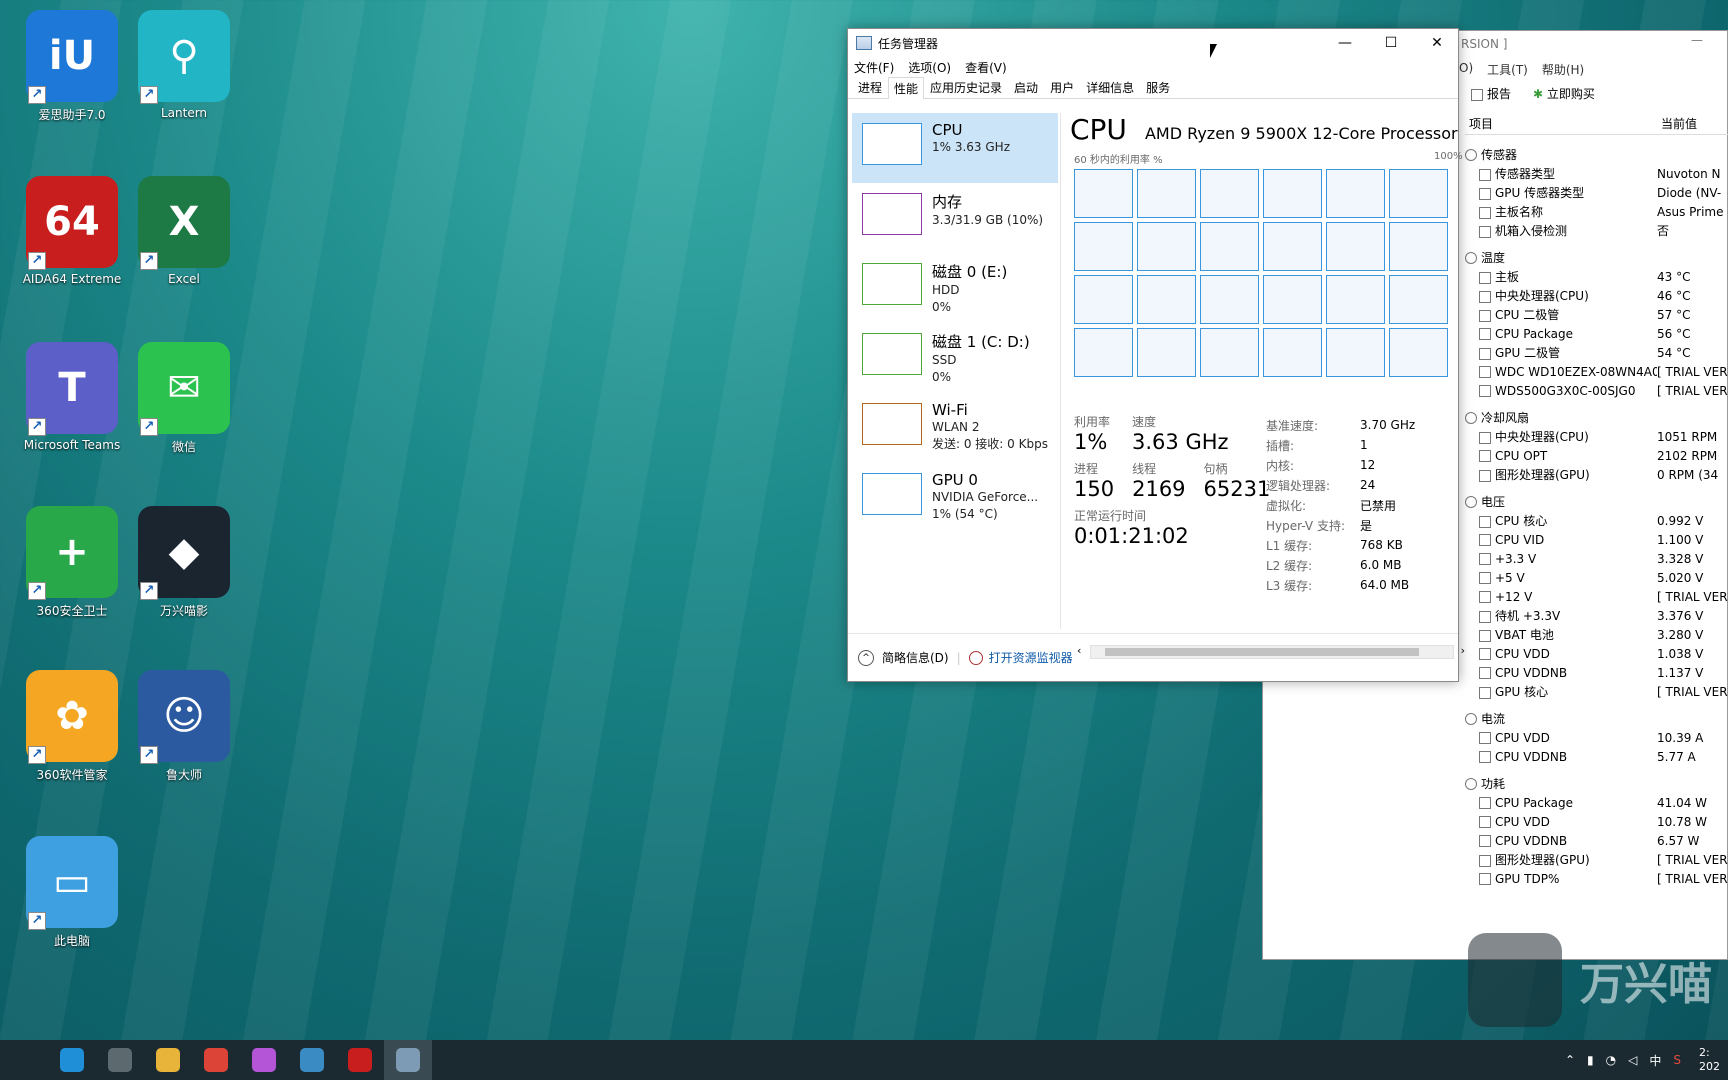 This screenshot has width=1728, height=1080. What do you see at coordinates (1062, 87) in the screenshot?
I see `tab-4: 用户` at bounding box center [1062, 87].